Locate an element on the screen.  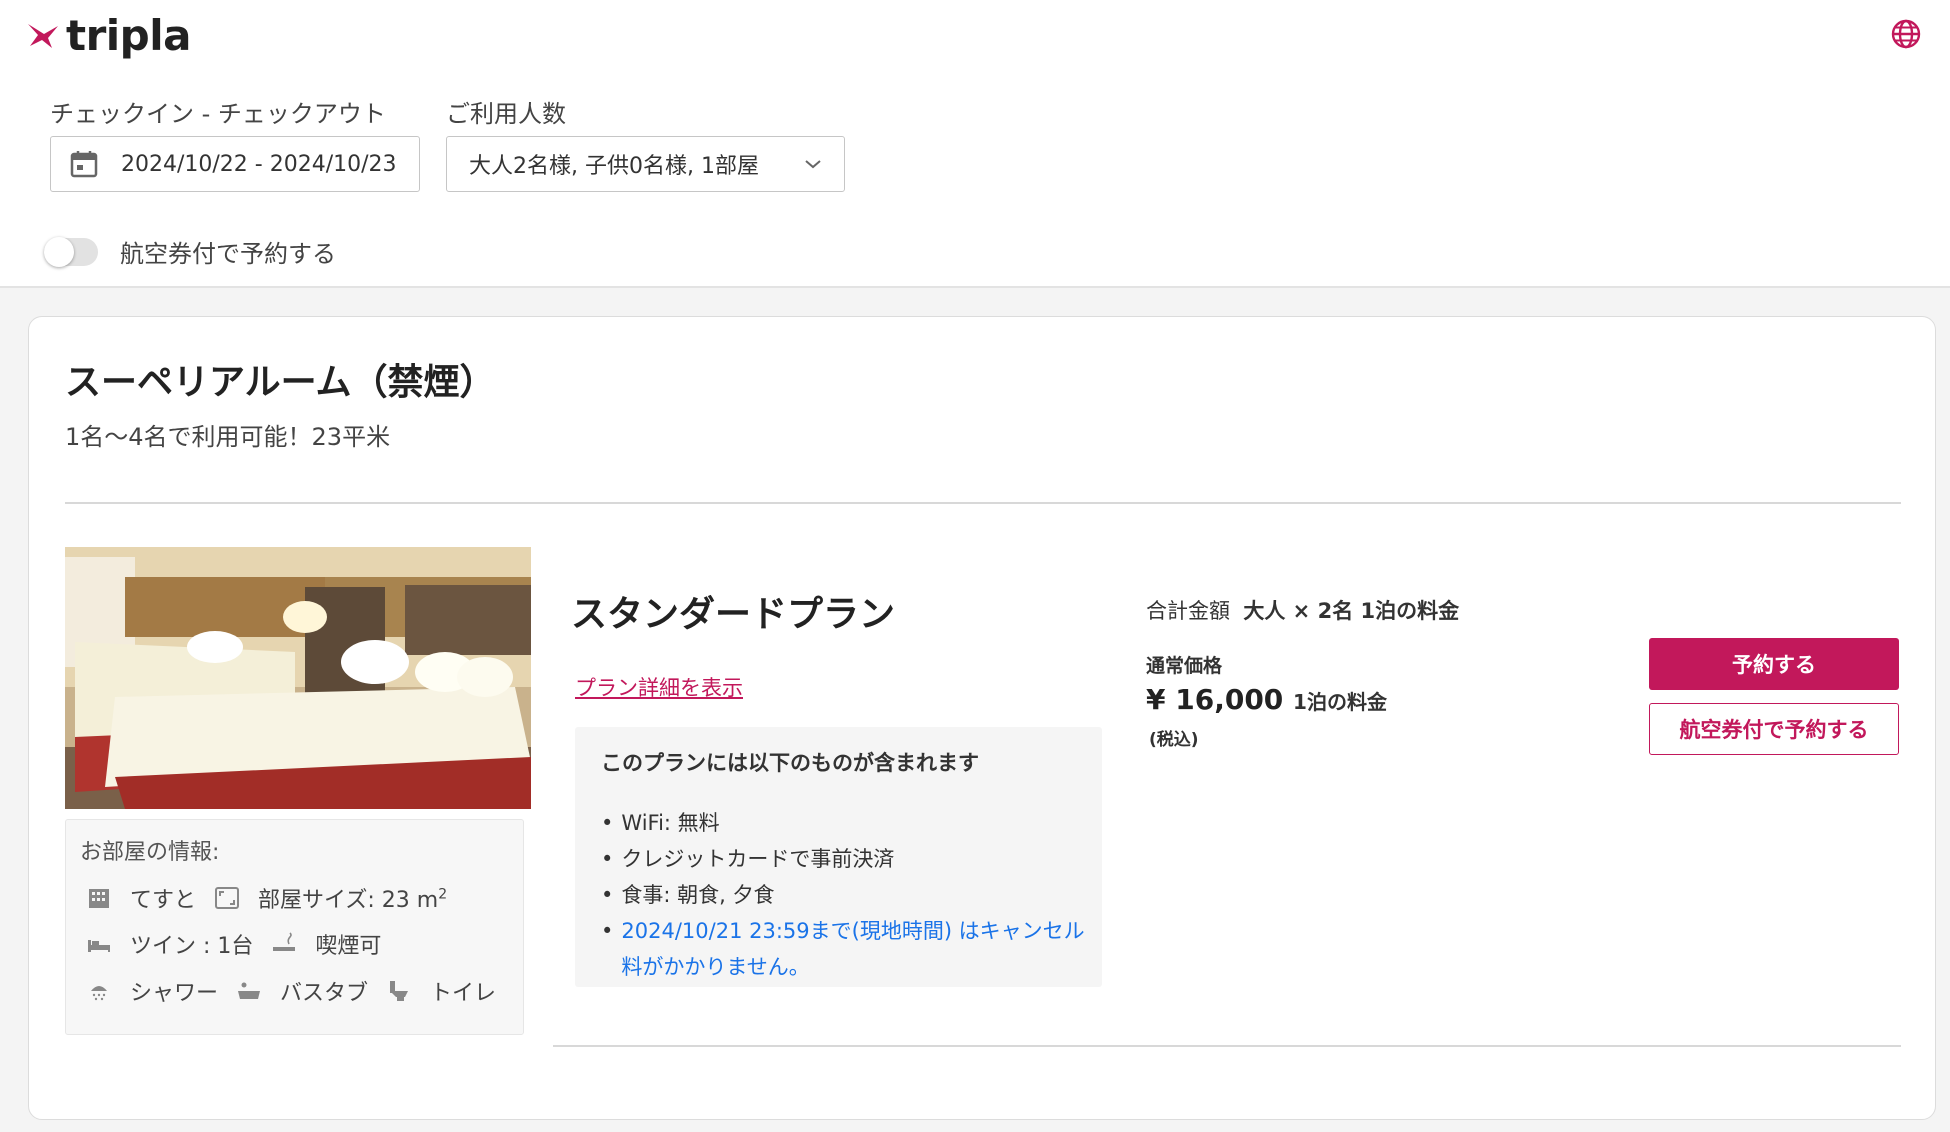
list-item: • 食事: 朝食, 夕食 is located at coordinates (688, 895).